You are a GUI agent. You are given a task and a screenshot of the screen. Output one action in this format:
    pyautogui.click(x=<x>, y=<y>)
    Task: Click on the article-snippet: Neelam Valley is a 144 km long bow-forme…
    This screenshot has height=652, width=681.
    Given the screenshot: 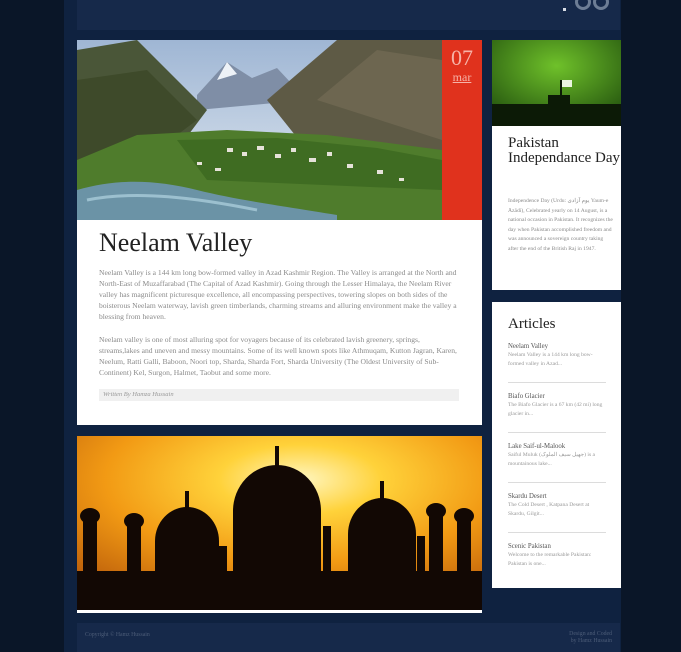 What is the action you would take?
    pyautogui.click(x=550, y=359)
    